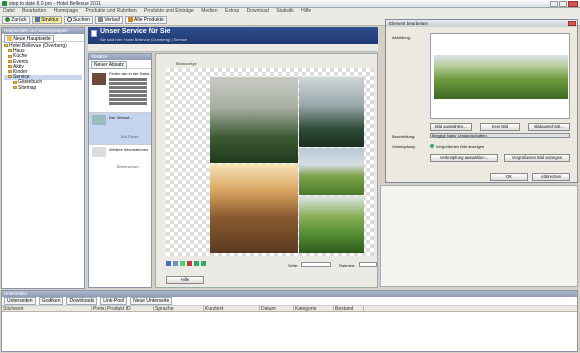  I want to click on column-keyword: Stichwort, so click(47, 308).